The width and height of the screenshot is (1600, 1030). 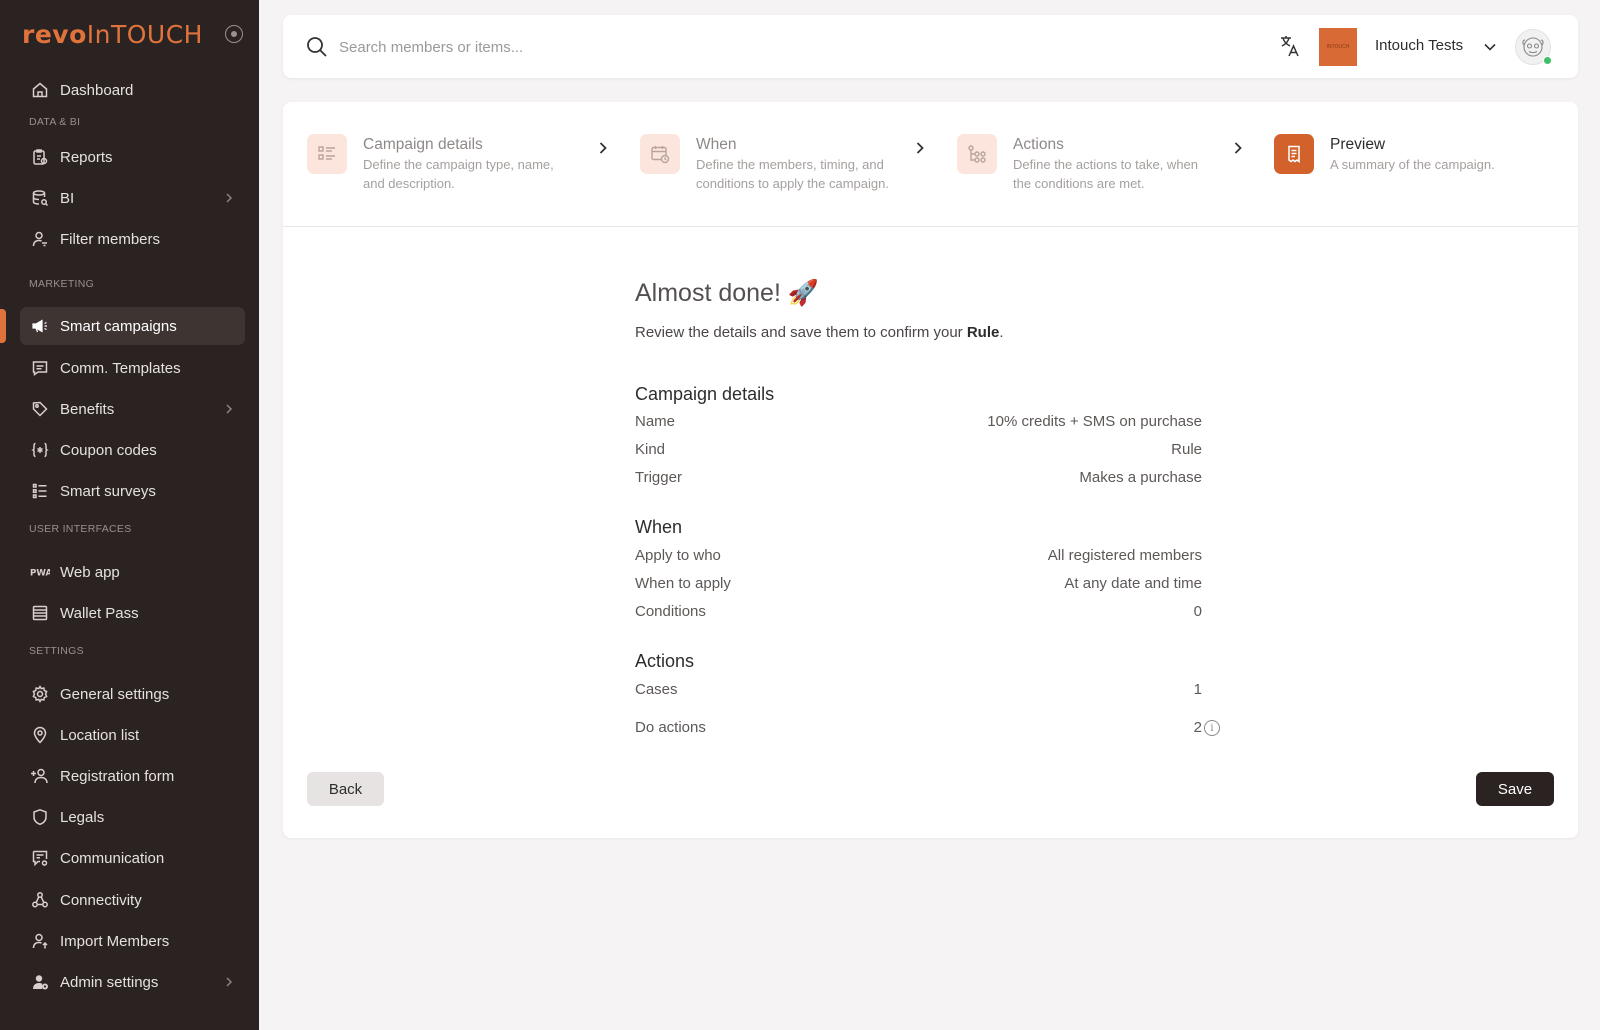 What do you see at coordinates (67, 198) in the screenshot?
I see `sidebar-item-label: BI` at bounding box center [67, 198].